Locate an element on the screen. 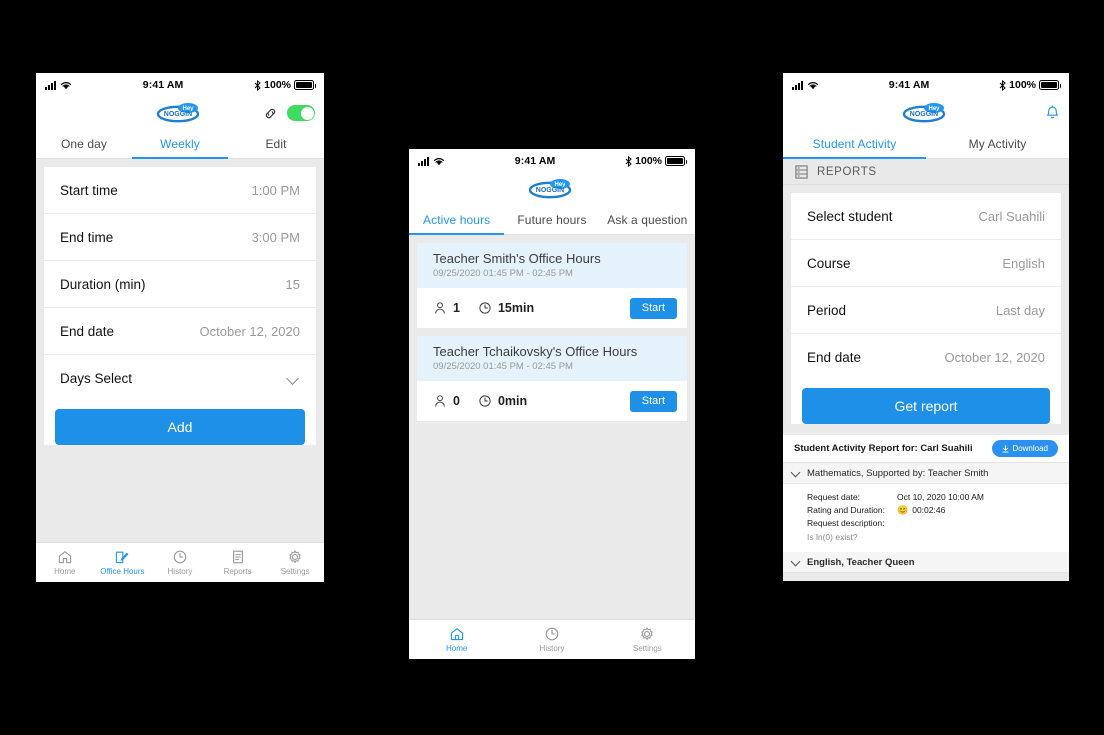 The height and width of the screenshot is (735, 1104). bottom-tabbar-phone-two: Home History Settings is located at coordinates (552, 639).